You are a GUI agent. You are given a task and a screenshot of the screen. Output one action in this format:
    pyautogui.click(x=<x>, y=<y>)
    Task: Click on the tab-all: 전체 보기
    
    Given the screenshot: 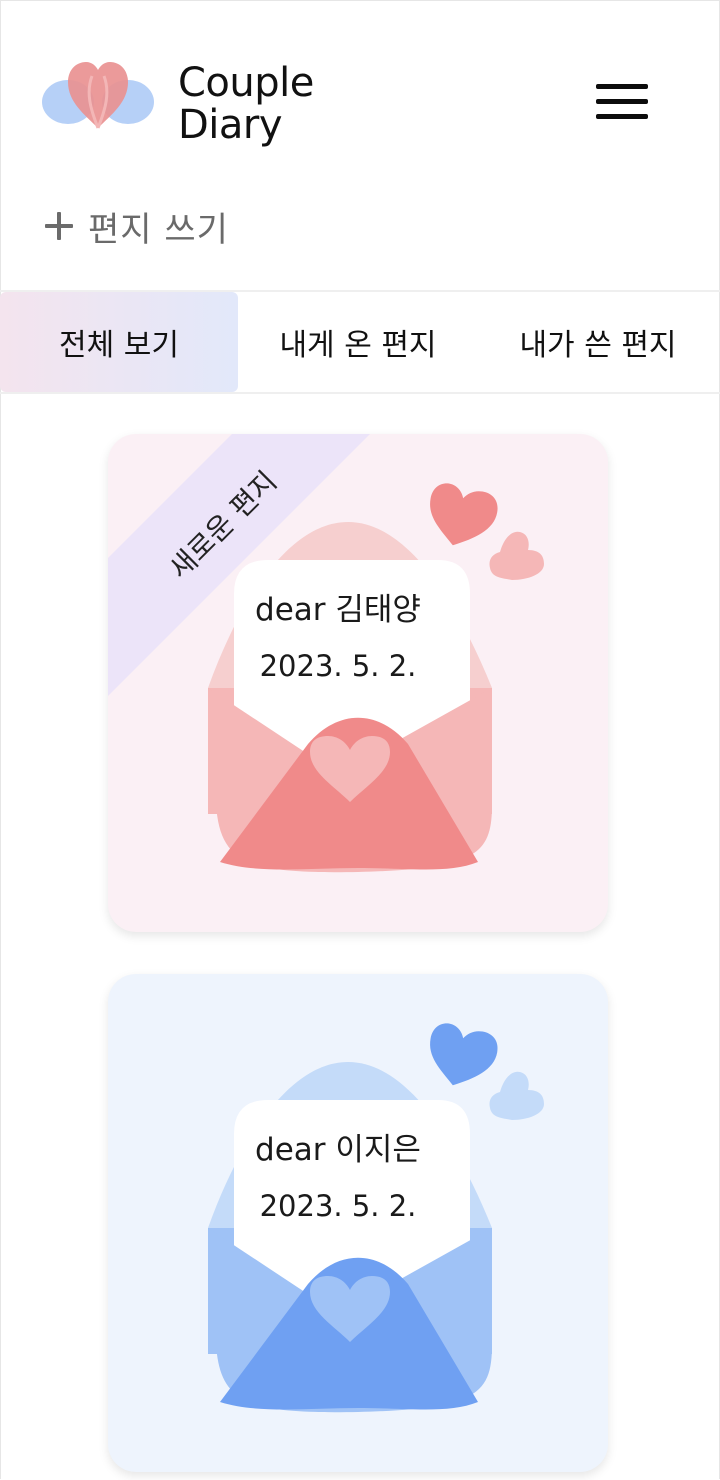 What is the action you would take?
    pyautogui.click(x=119, y=342)
    